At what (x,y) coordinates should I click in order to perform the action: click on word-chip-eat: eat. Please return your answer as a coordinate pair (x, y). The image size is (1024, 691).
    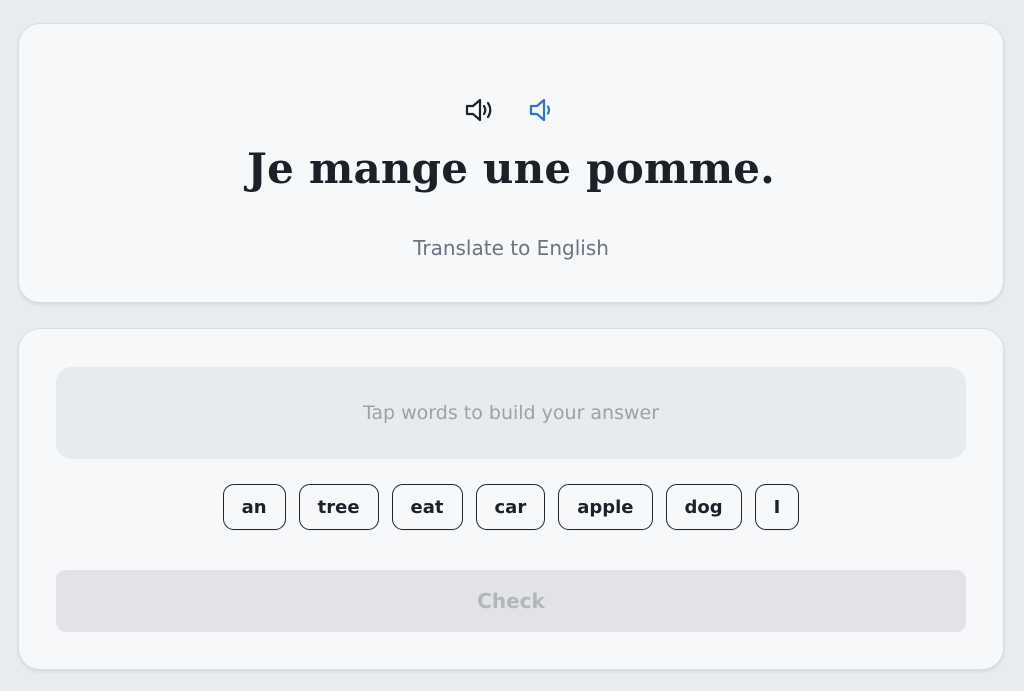
    Looking at the image, I should click on (427, 507).